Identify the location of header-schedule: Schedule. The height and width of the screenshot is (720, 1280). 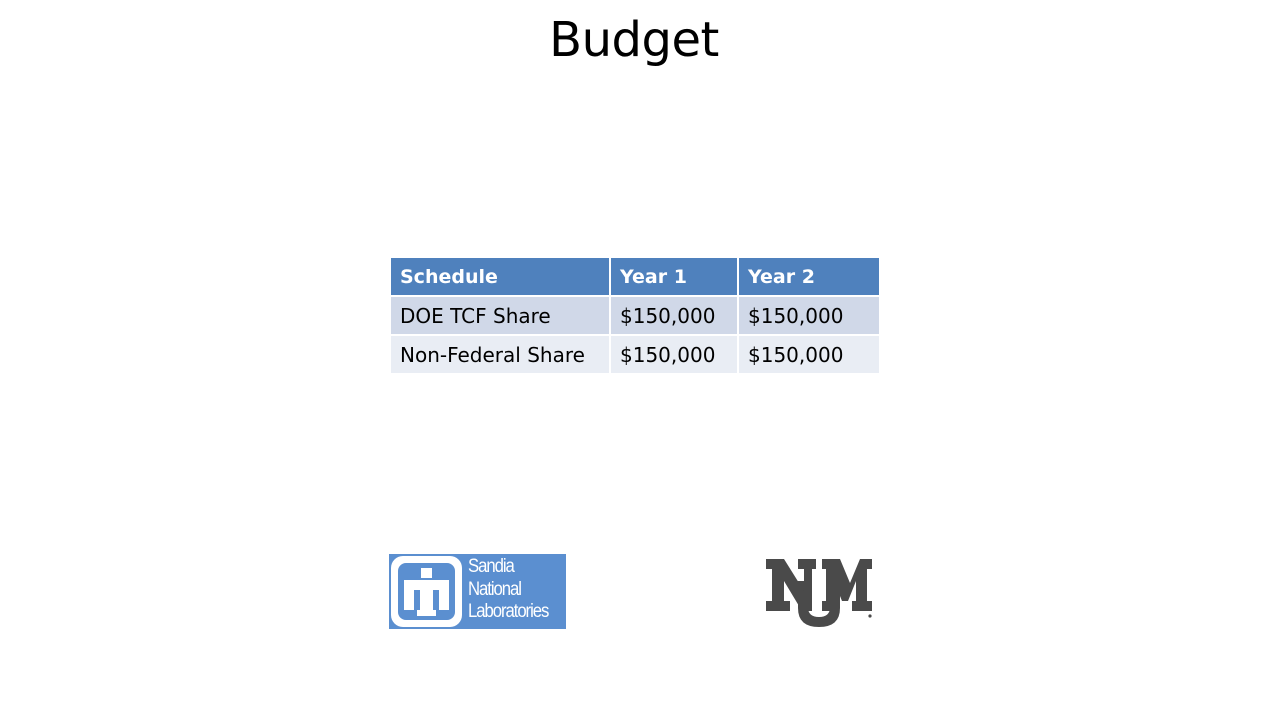
(500, 276).